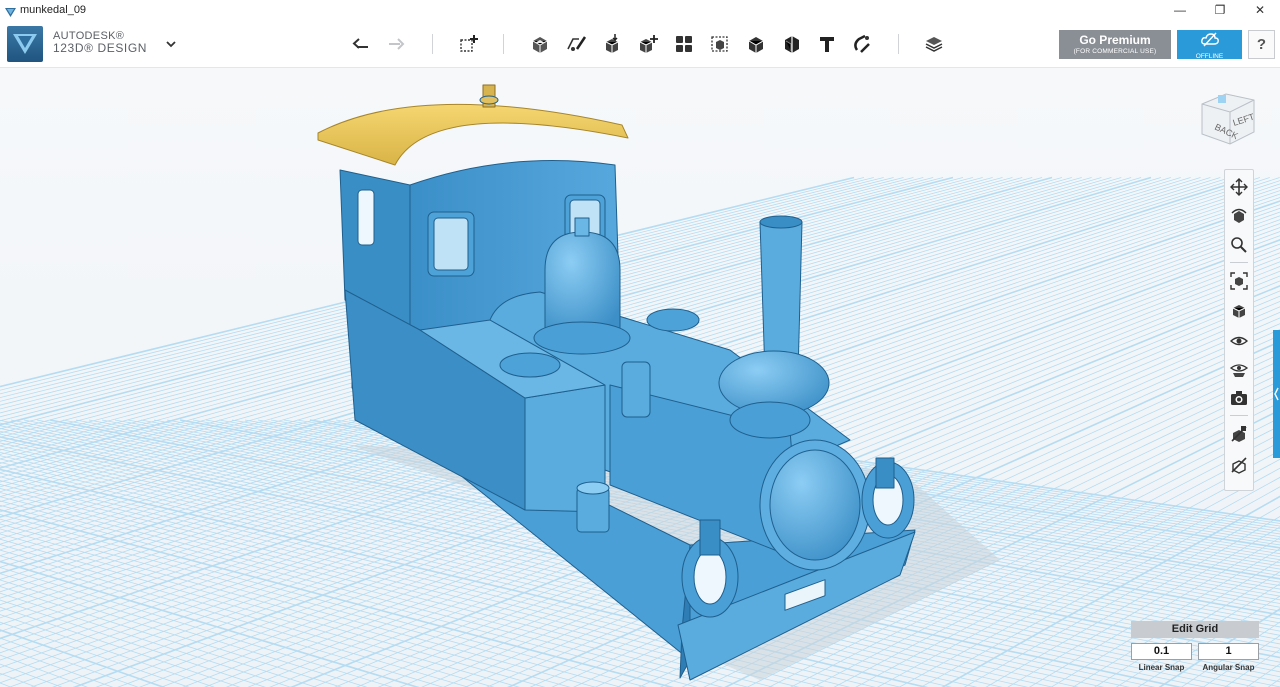 This screenshot has width=1280, height=687. I want to click on side-panel-toggle, so click(1276, 394).